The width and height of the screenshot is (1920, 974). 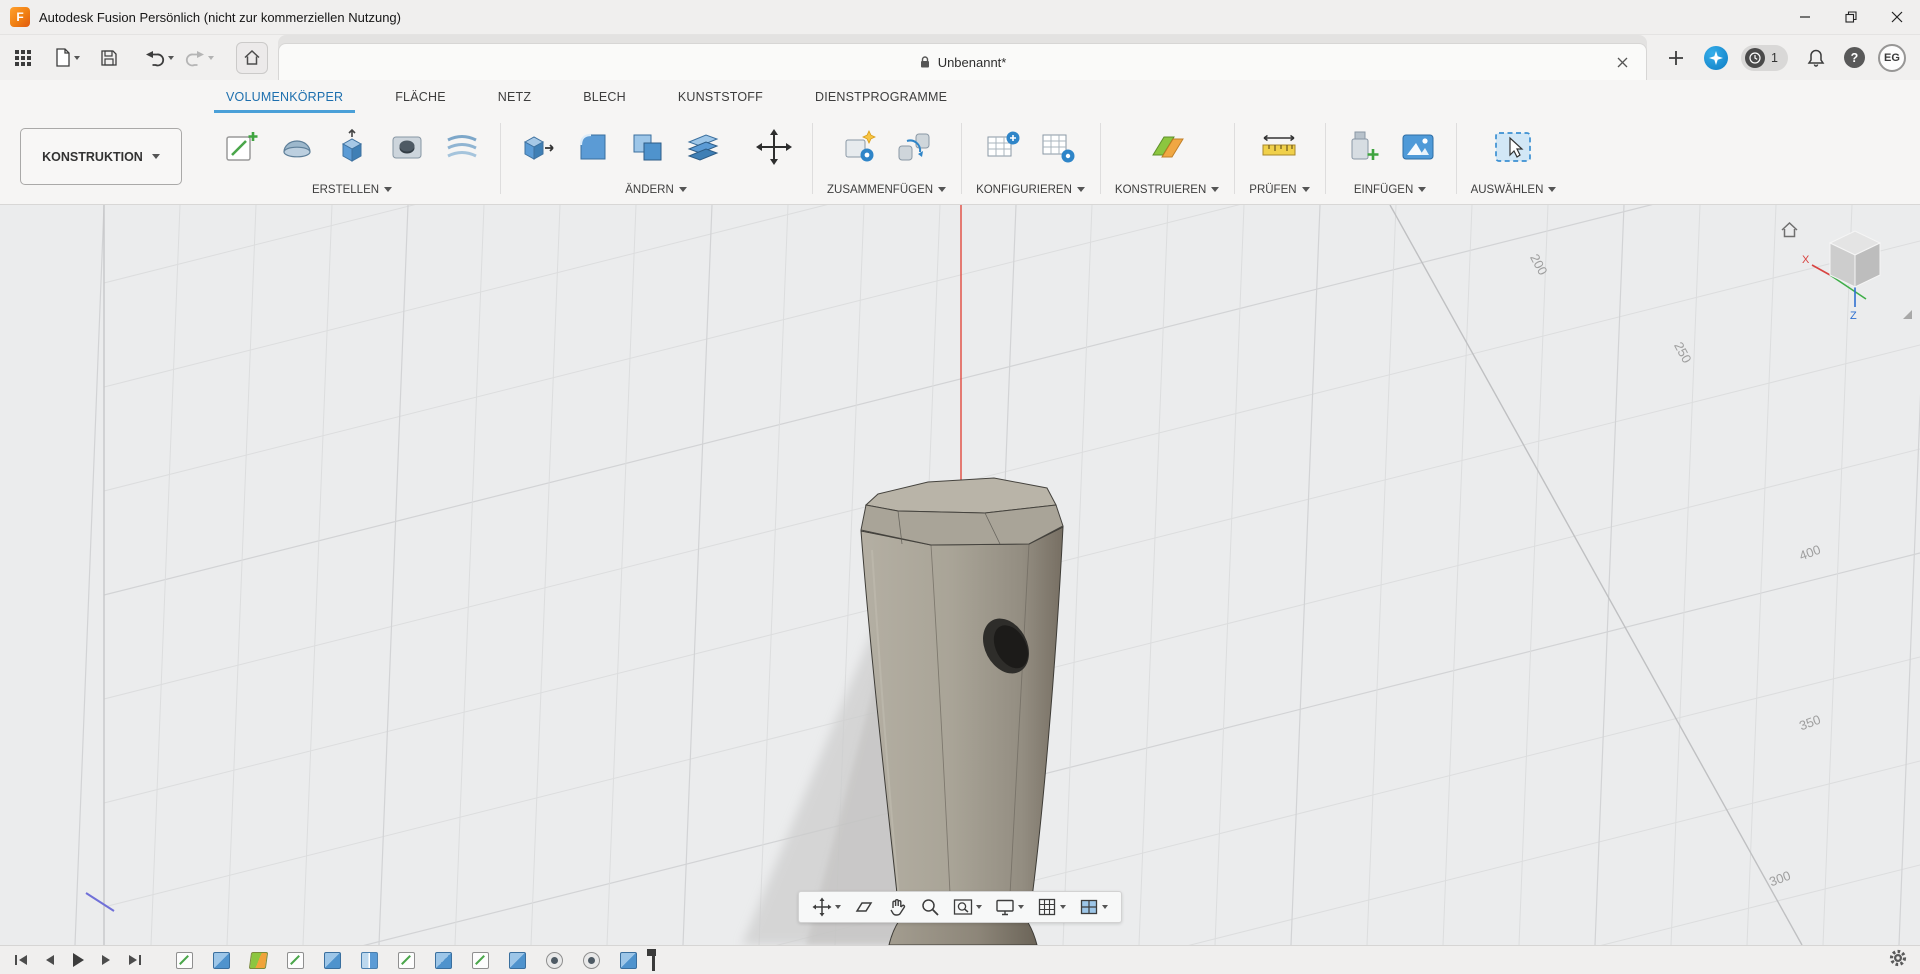 I want to click on tab-close-button, so click(x=1622, y=62).